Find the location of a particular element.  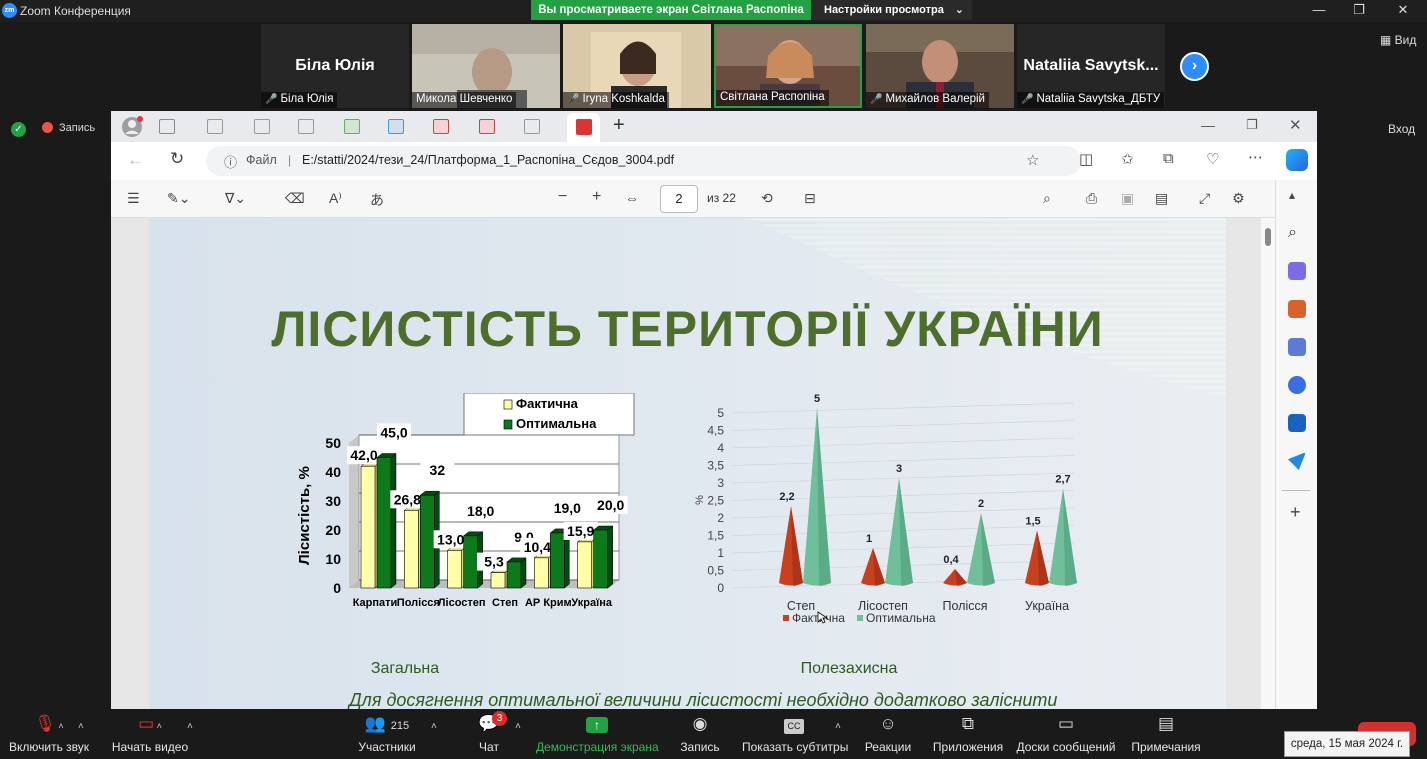

tab-actions-icon is located at coordinates (167, 126).